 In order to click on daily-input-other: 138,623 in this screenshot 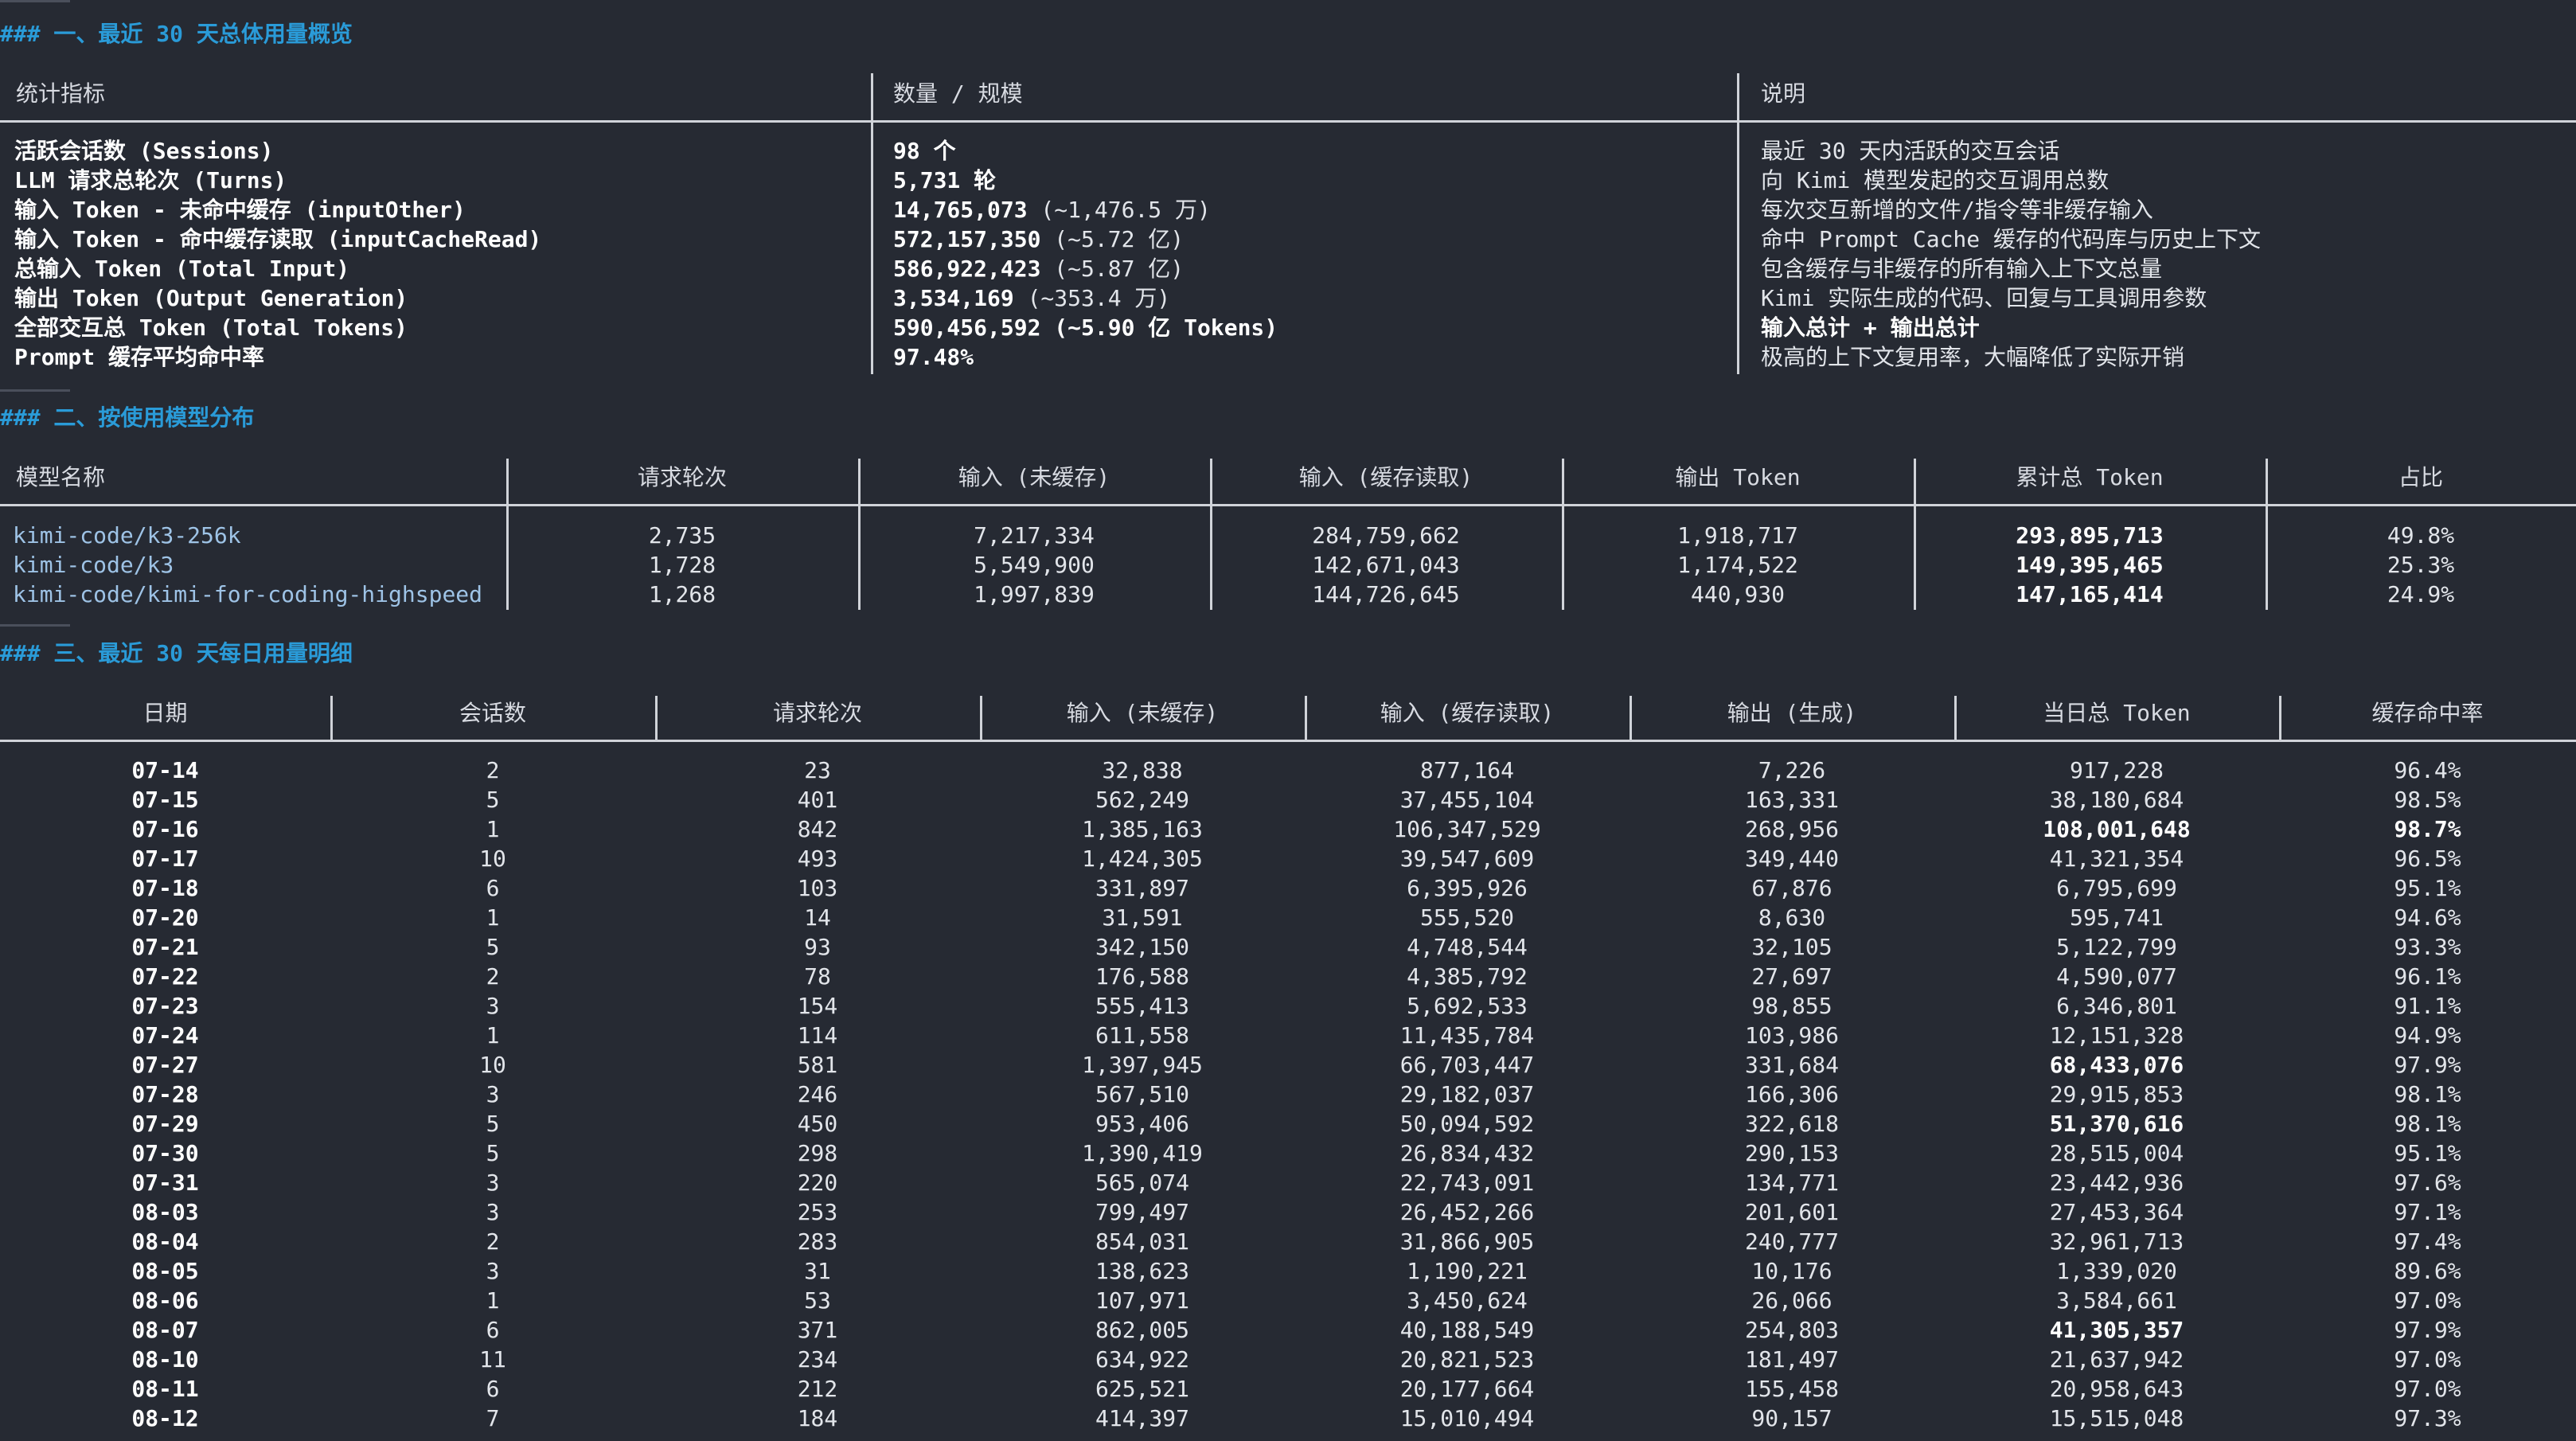, I will do `click(1142, 1271)`.